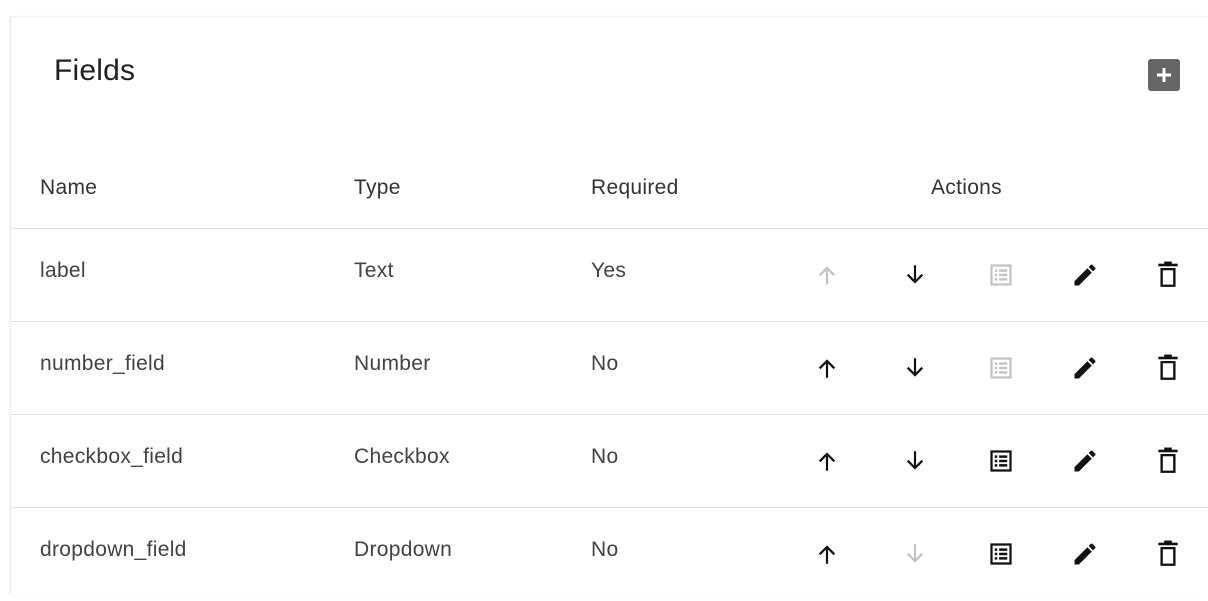 Image resolution: width=1208 pixels, height=601 pixels. What do you see at coordinates (609, 270) in the screenshot?
I see `field-required: Yes` at bounding box center [609, 270].